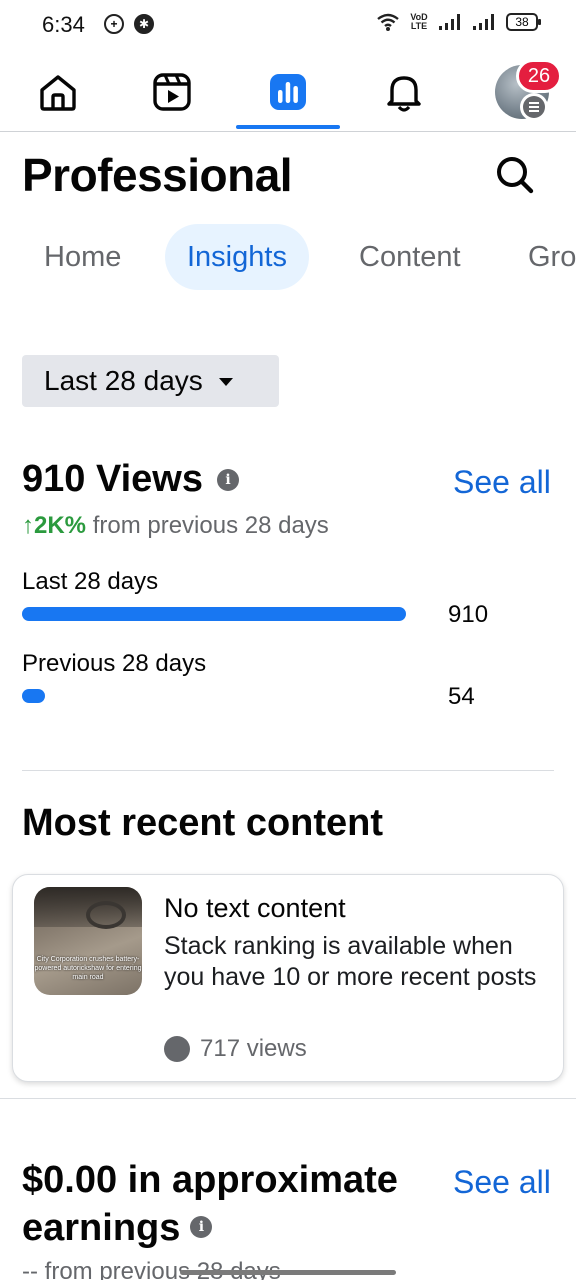 This screenshot has height=1280, width=576. I want to click on tab-groups: Gro, so click(541, 257).